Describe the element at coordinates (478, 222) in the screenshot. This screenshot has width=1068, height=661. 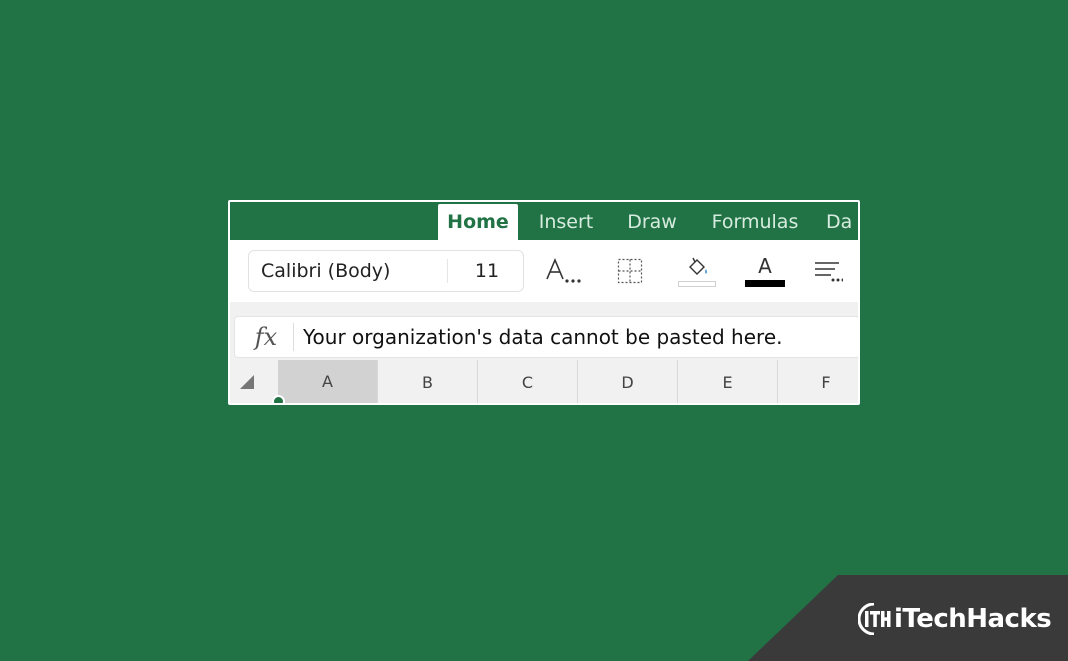
I see `tab-home: Home` at that location.